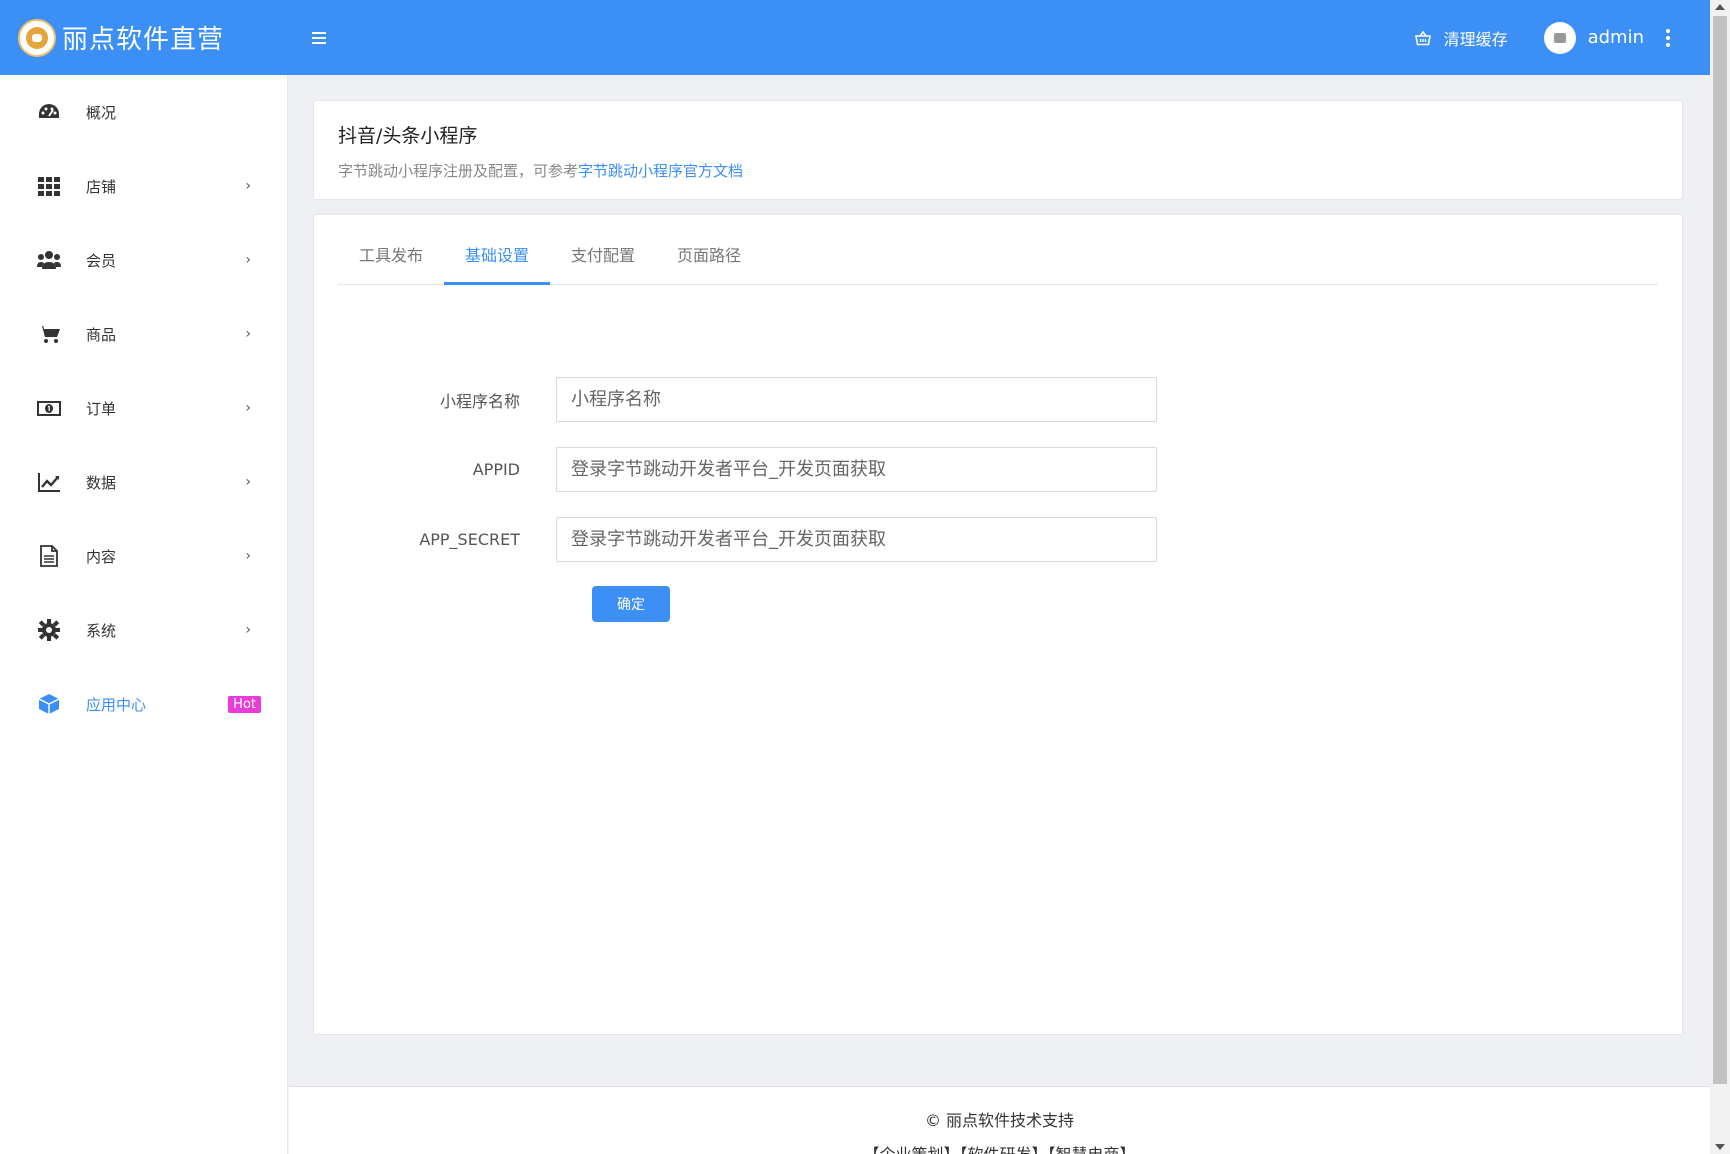 The image size is (1730, 1154). Describe the element at coordinates (49, 704) in the screenshot. I see `cube-icon` at that location.